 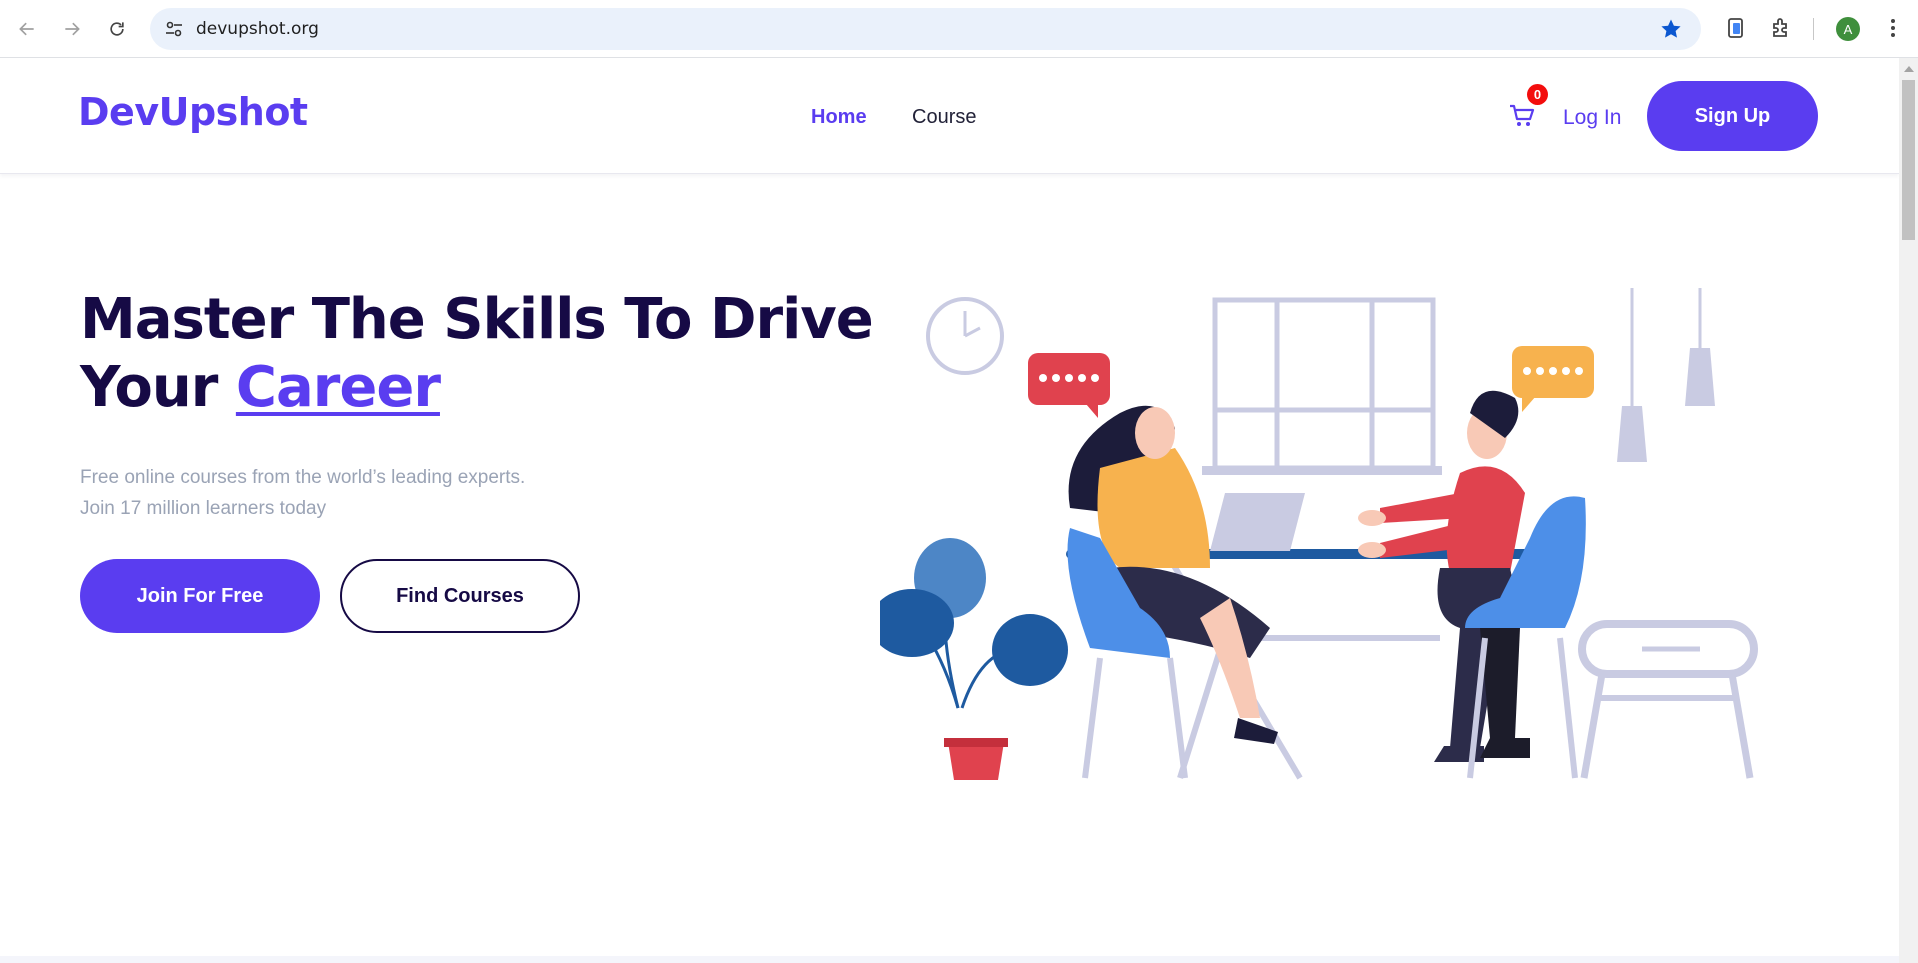 I want to click on forward-arrow-icon, so click(x=72, y=29).